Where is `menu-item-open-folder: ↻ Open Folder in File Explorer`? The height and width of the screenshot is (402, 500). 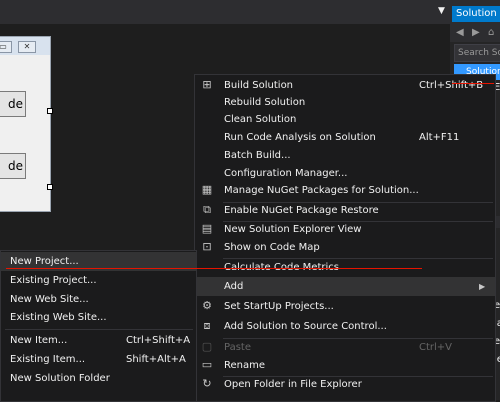
menu-item-open-folder: ↻ Open Folder in File Explorer is located at coordinates (345, 384).